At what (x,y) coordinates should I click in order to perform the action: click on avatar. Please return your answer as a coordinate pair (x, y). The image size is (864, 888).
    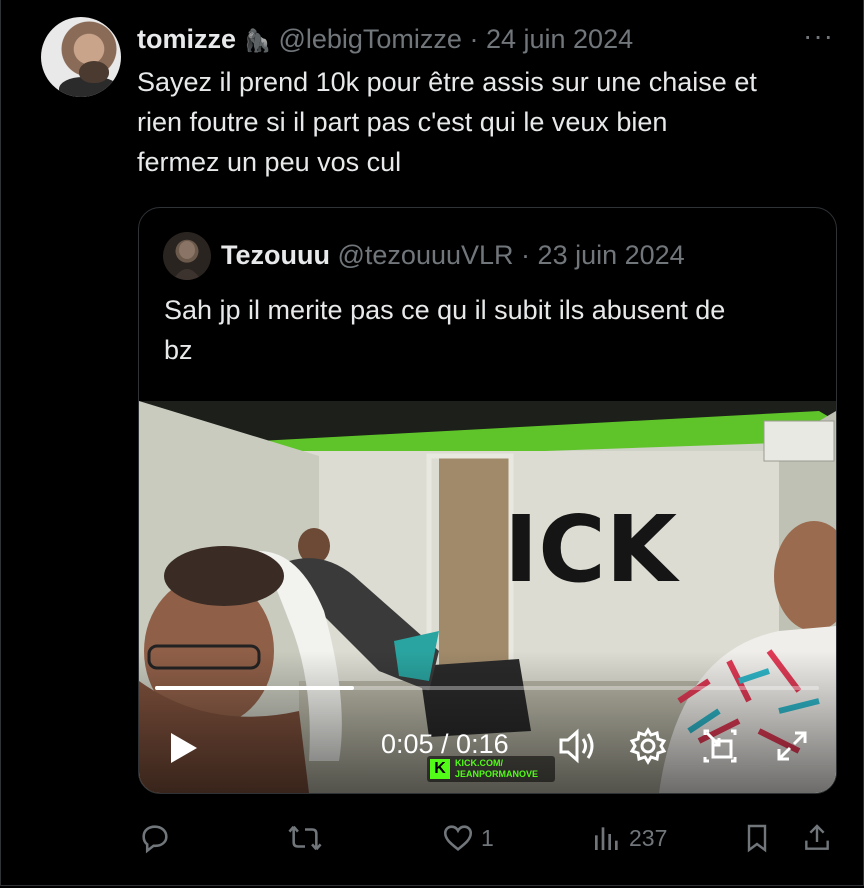
    Looking at the image, I should click on (81, 57).